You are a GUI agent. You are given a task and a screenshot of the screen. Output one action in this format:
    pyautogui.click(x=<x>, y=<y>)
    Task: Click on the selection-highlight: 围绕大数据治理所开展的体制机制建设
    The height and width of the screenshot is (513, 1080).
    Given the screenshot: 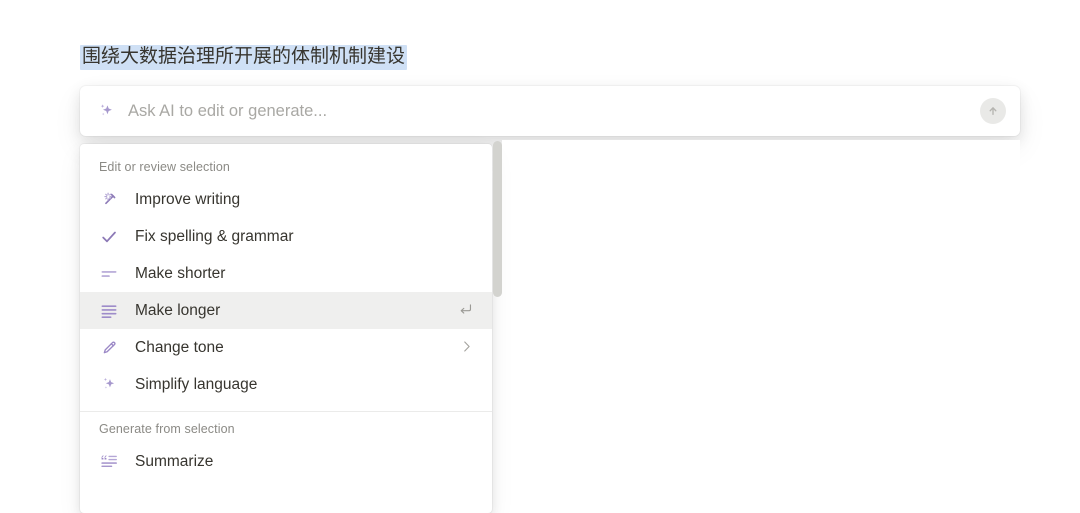 What is the action you would take?
    pyautogui.click(x=244, y=57)
    